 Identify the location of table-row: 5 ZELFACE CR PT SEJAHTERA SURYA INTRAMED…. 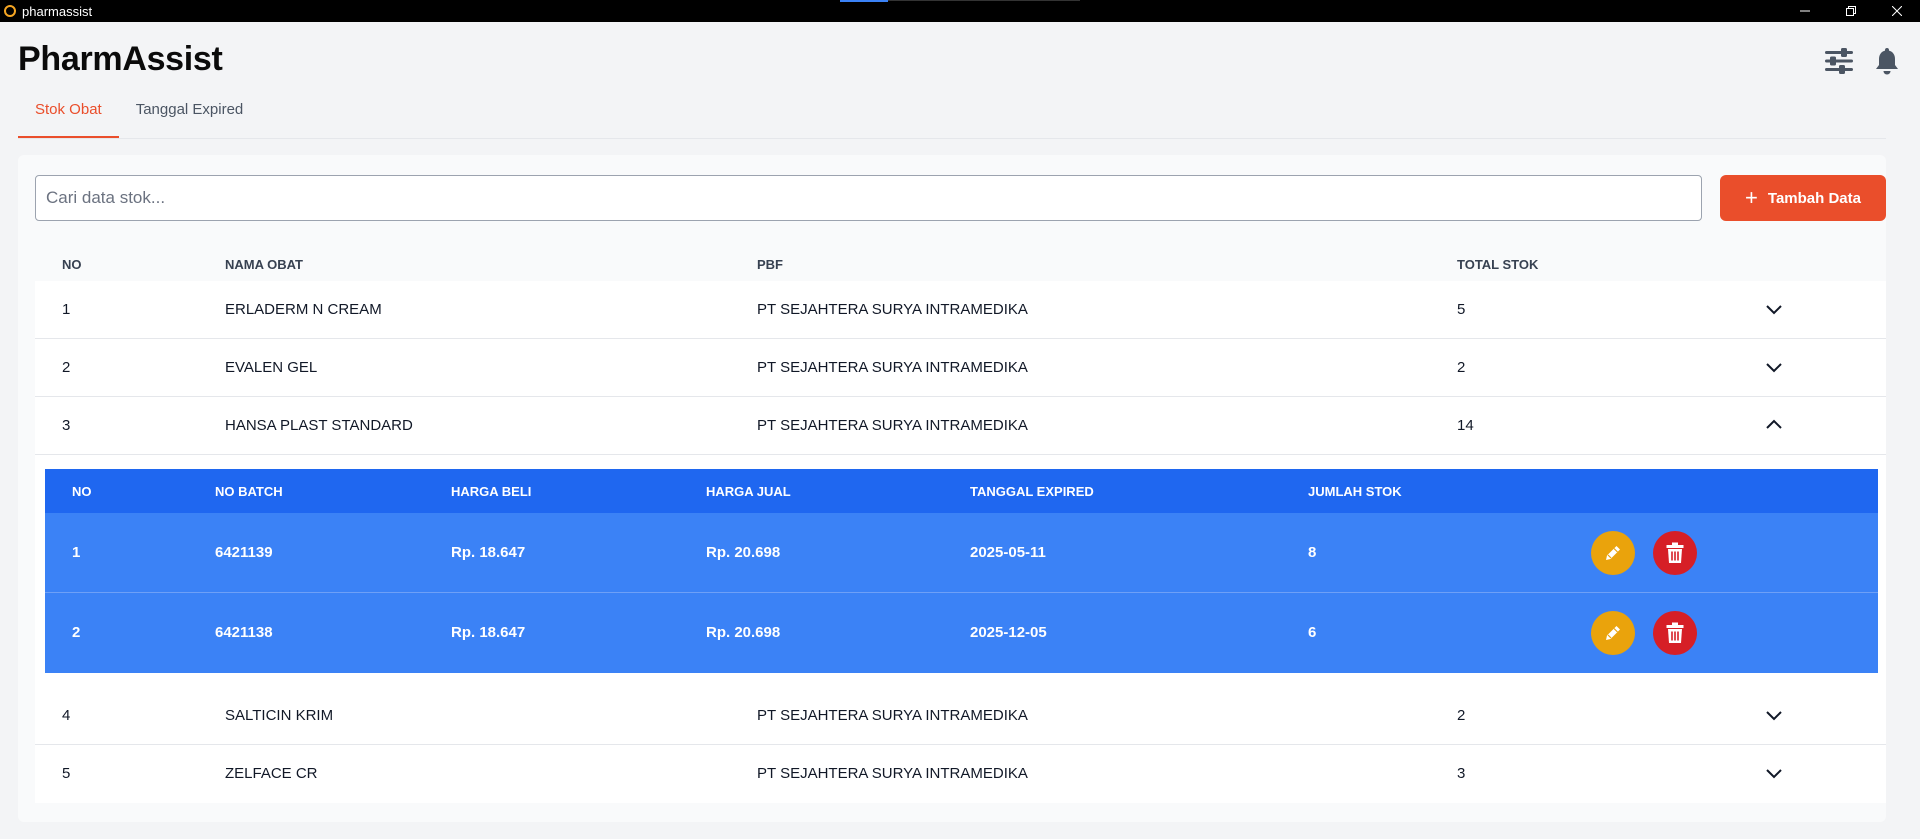
(960, 774).